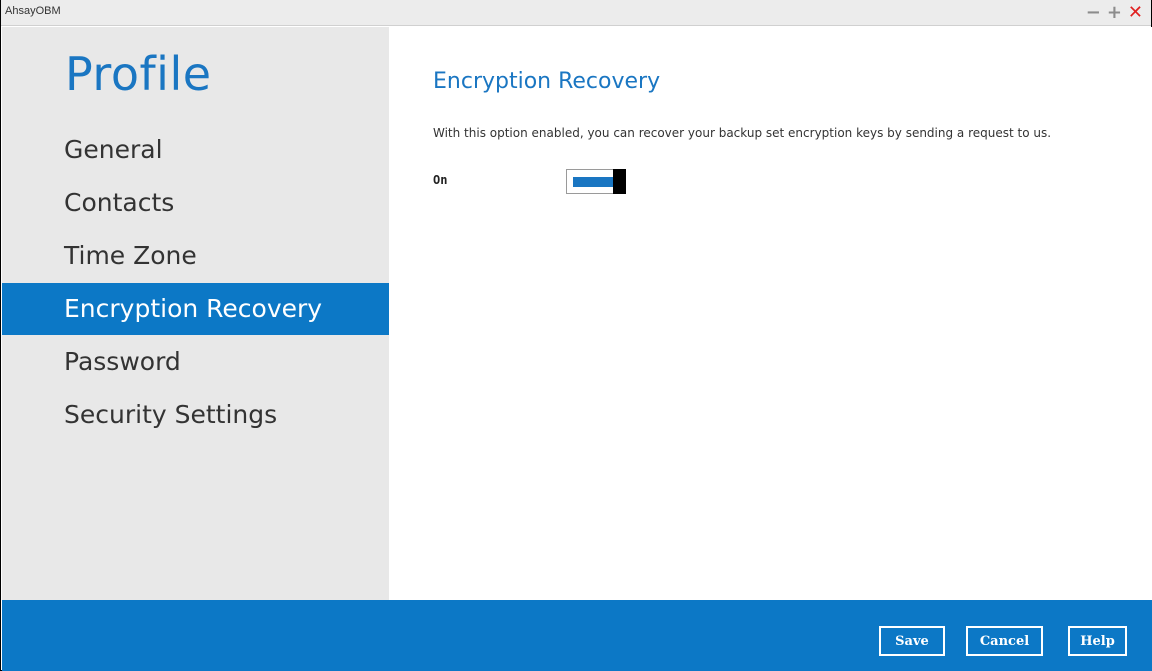  What do you see at coordinates (33, 11) in the screenshot?
I see `app-title: AhsayOBM` at bounding box center [33, 11].